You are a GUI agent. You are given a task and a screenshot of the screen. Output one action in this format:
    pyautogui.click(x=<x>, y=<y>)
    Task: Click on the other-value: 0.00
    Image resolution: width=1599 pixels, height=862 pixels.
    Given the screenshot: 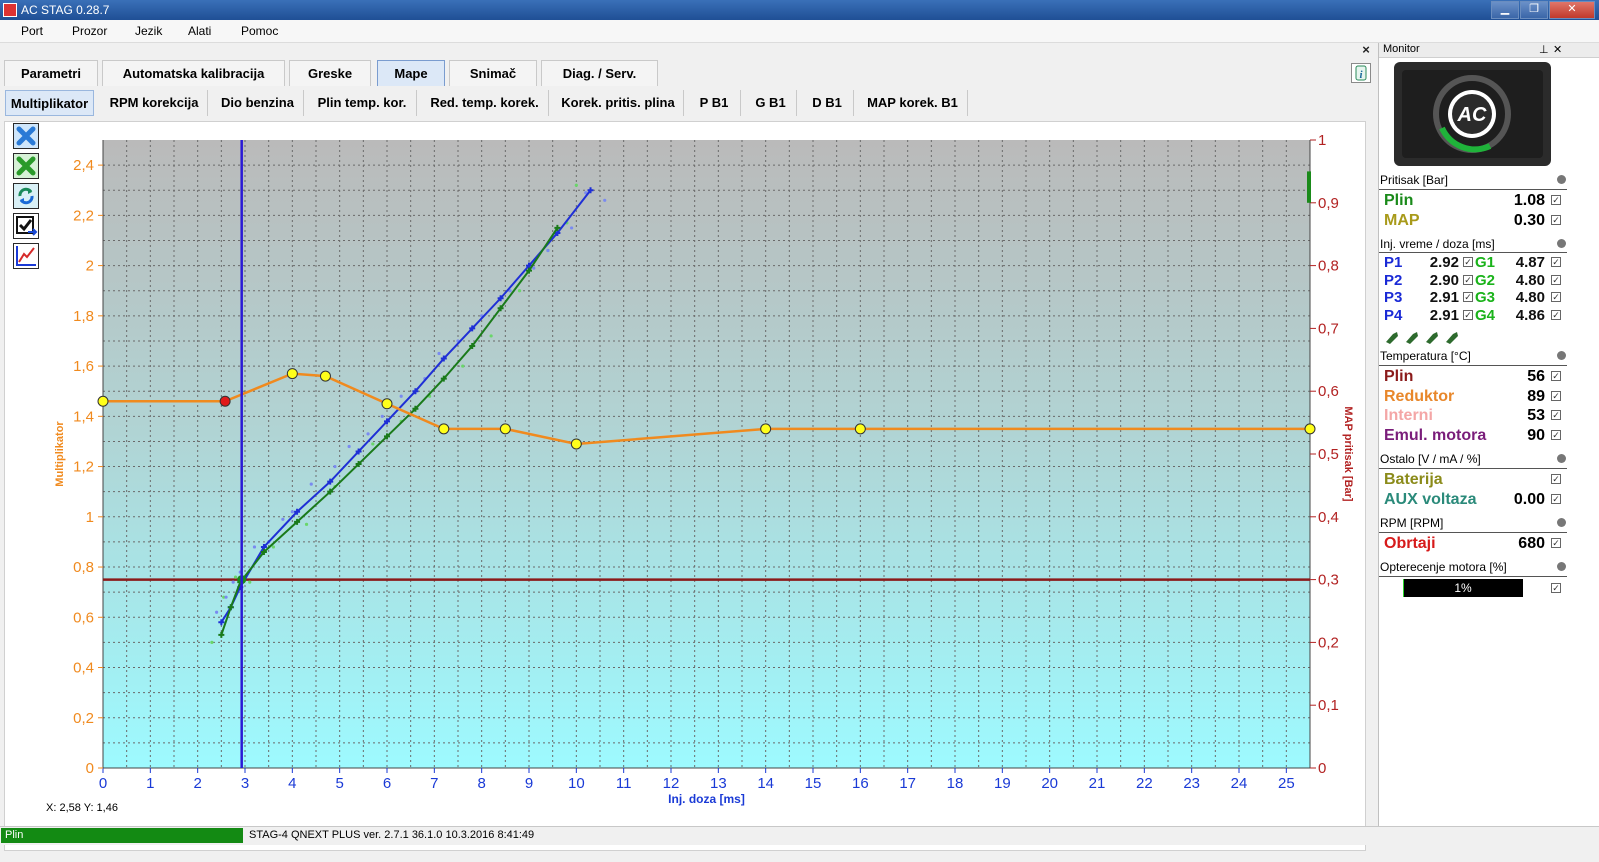 What is the action you would take?
    pyautogui.click(x=1529, y=499)
    